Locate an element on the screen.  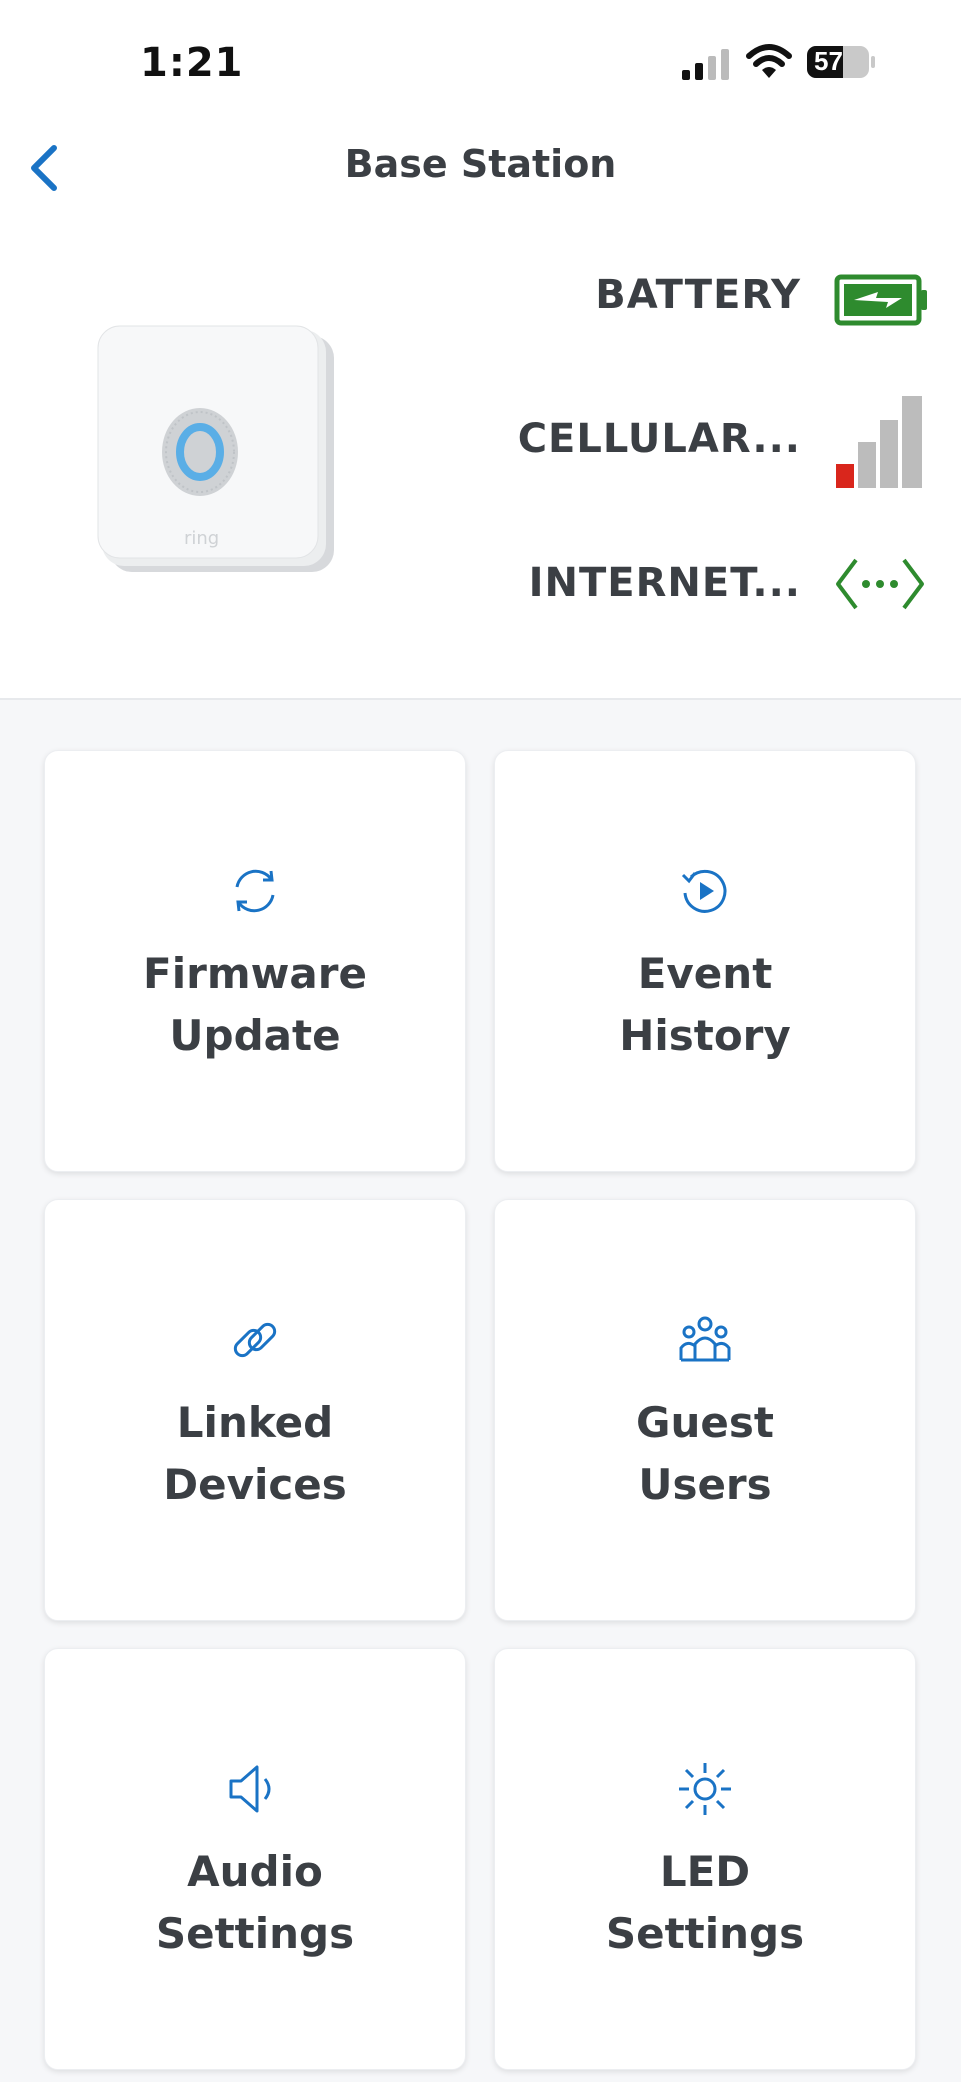
linked-devices-tile: Linked Devices is located at coordinates (255, 1410).